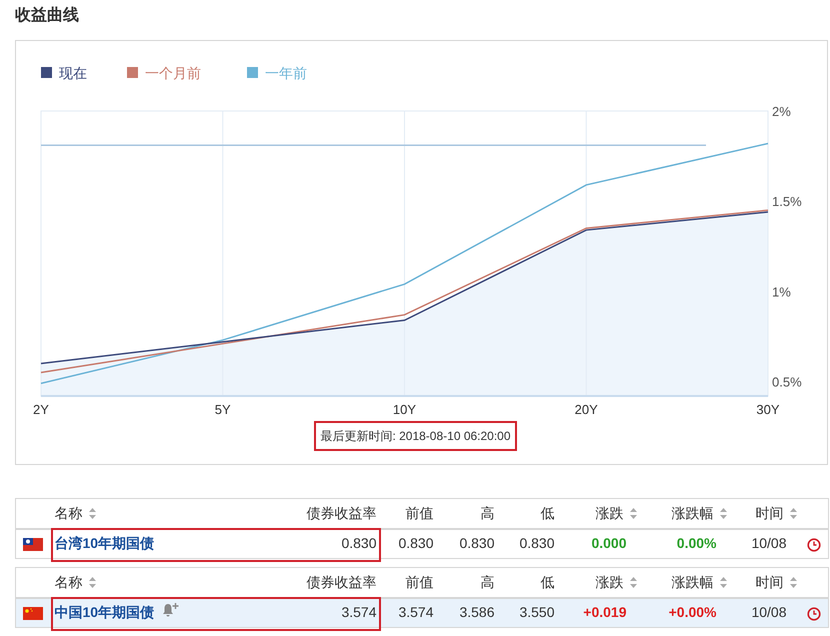  Describe the element at coordinates (768, 409) in the screenshot. I see `x-axis-label: 30Y` at that location.